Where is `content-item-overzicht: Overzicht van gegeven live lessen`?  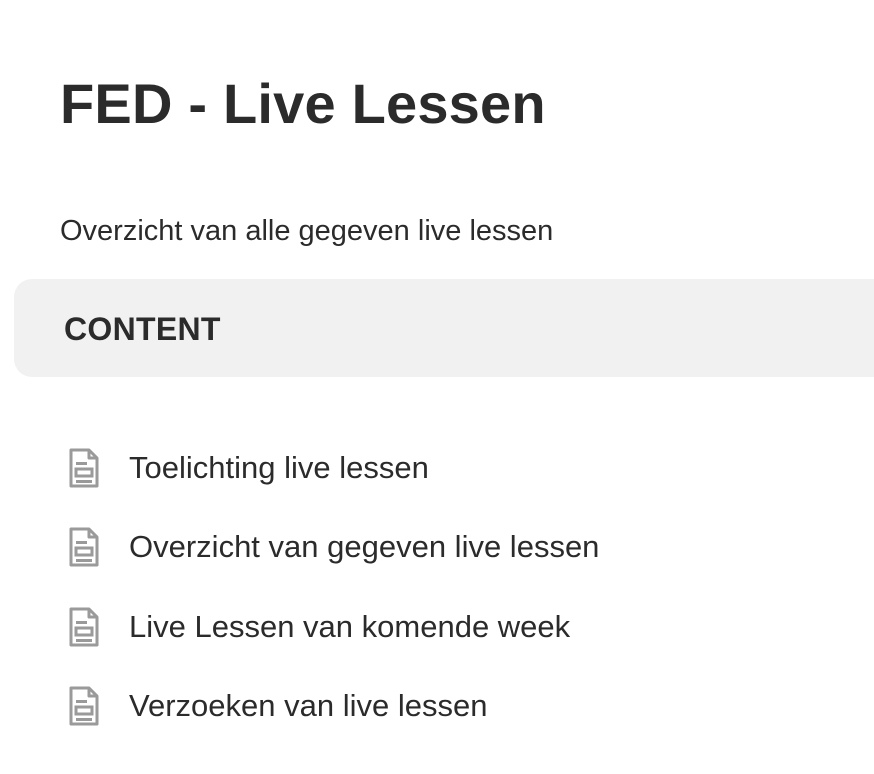 content-item-overzicht: Overzicht van gegeven live lessen is located at coordinates (329, 548).